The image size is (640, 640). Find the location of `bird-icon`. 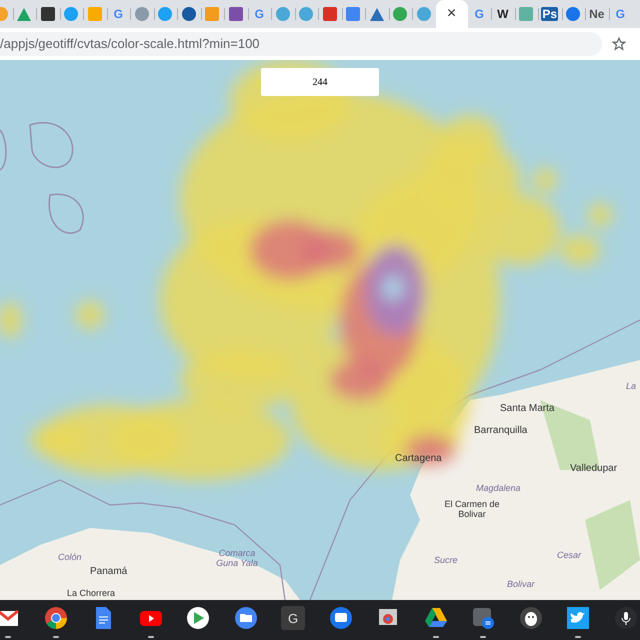

bird-icon is located at coordinates (578, 618).